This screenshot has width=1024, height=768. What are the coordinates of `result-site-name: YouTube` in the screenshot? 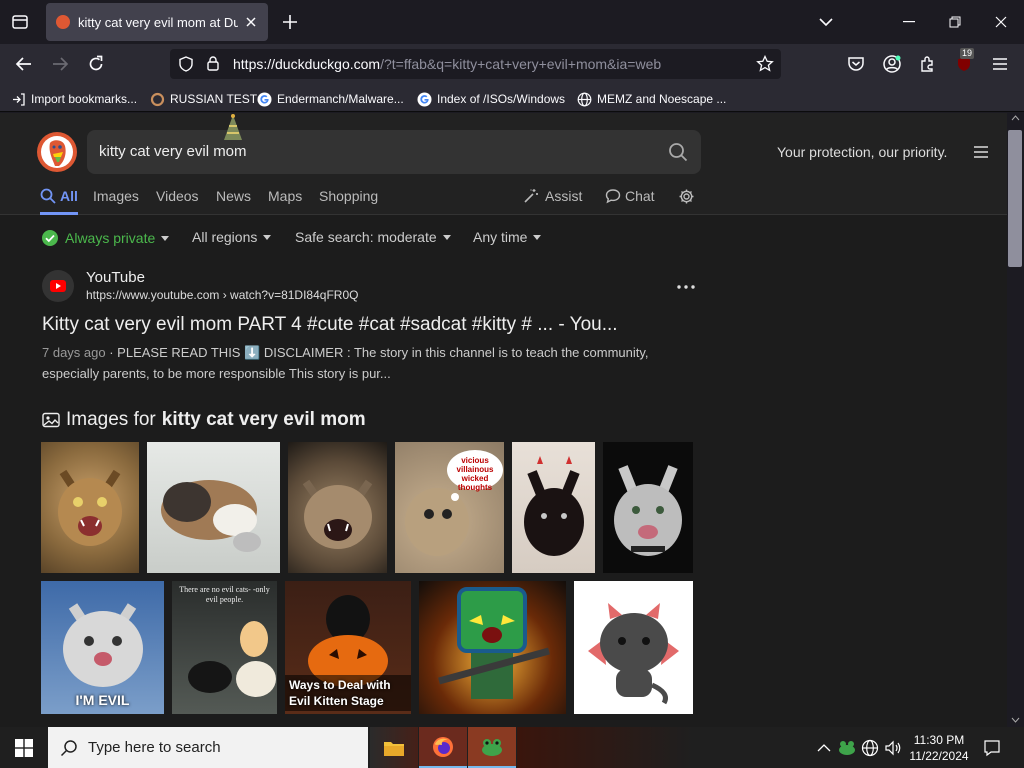 It's located at (115, 277).